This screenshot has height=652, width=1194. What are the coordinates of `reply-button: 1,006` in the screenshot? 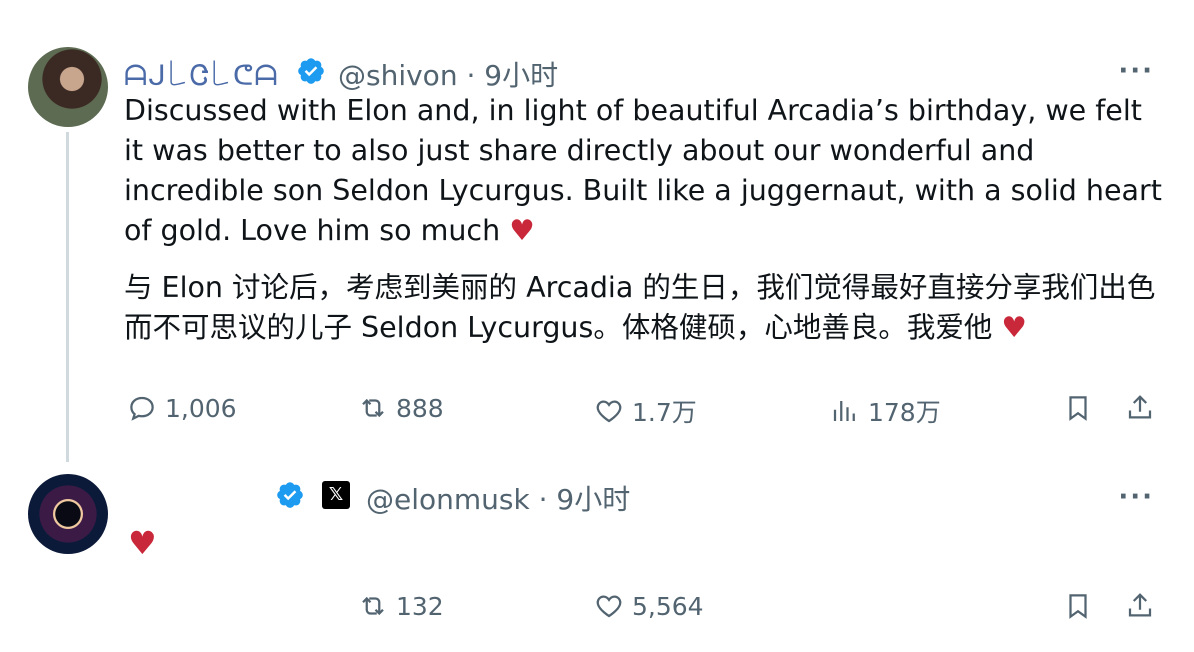 It's located at (182, 408).